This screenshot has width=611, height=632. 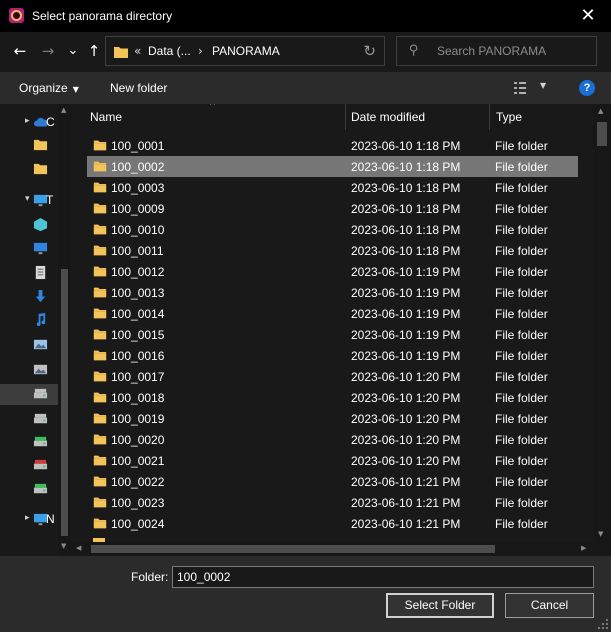 What do you see at coordinates (332, 145) in the screenshot?
I see `table-row: 100_0001 2023-06-10 1:18 PM File folder` at bounding box center [332, 145].